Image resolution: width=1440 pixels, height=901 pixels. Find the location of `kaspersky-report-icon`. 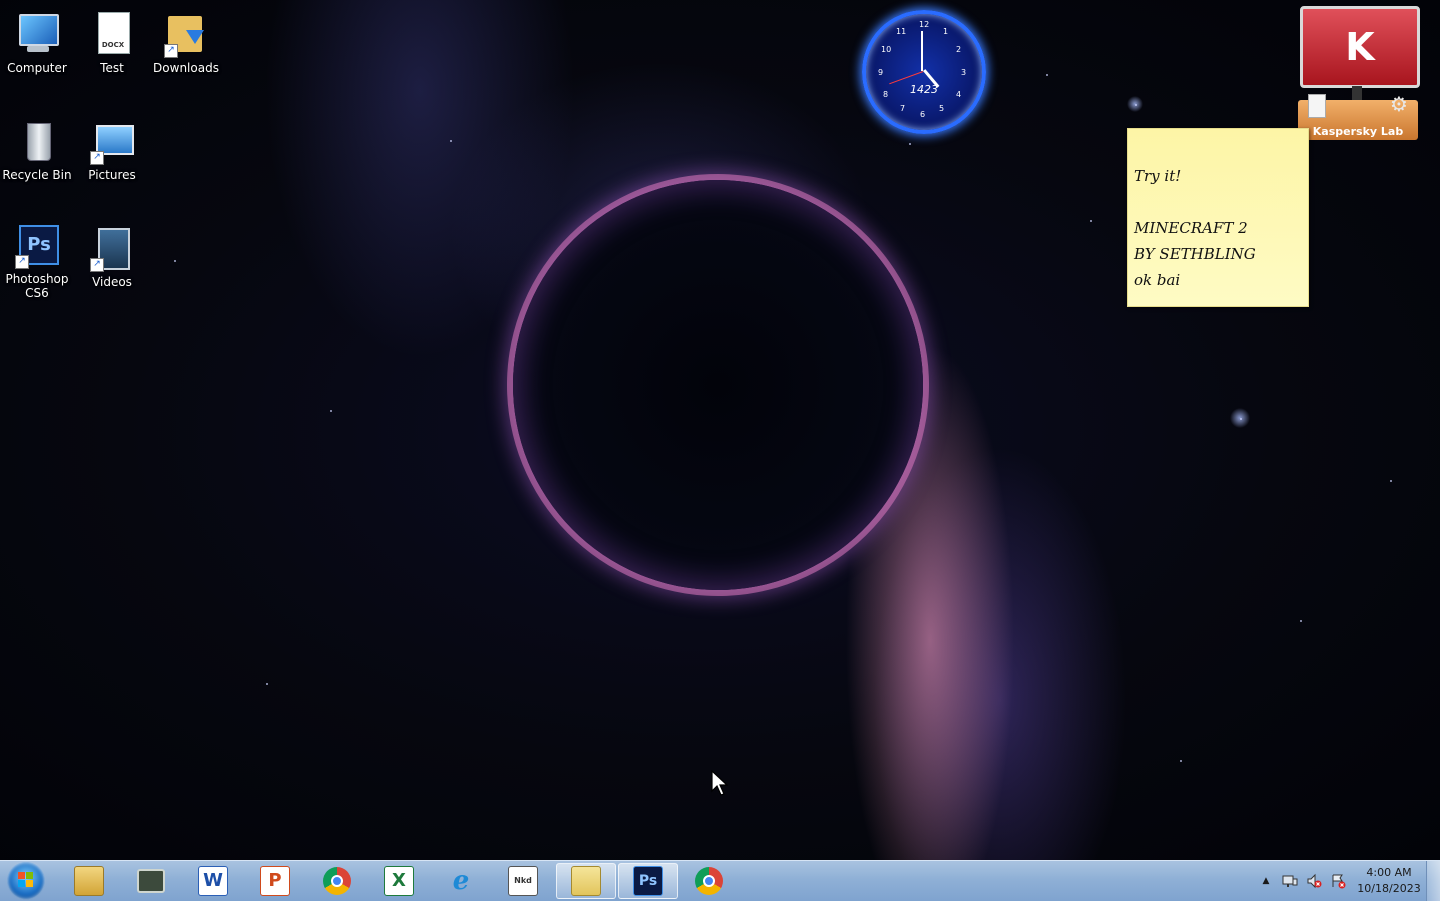

kaspersky-report-icon is located at coordinates (1317, 106).